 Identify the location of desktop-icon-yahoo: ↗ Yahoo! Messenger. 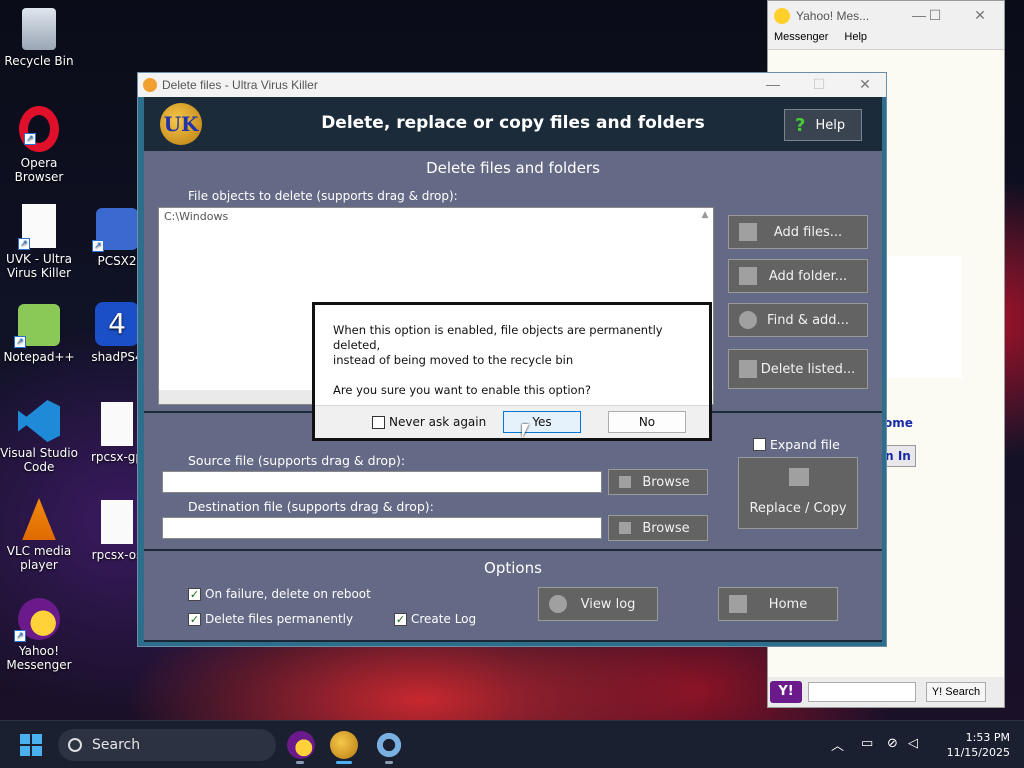
(39, 635).